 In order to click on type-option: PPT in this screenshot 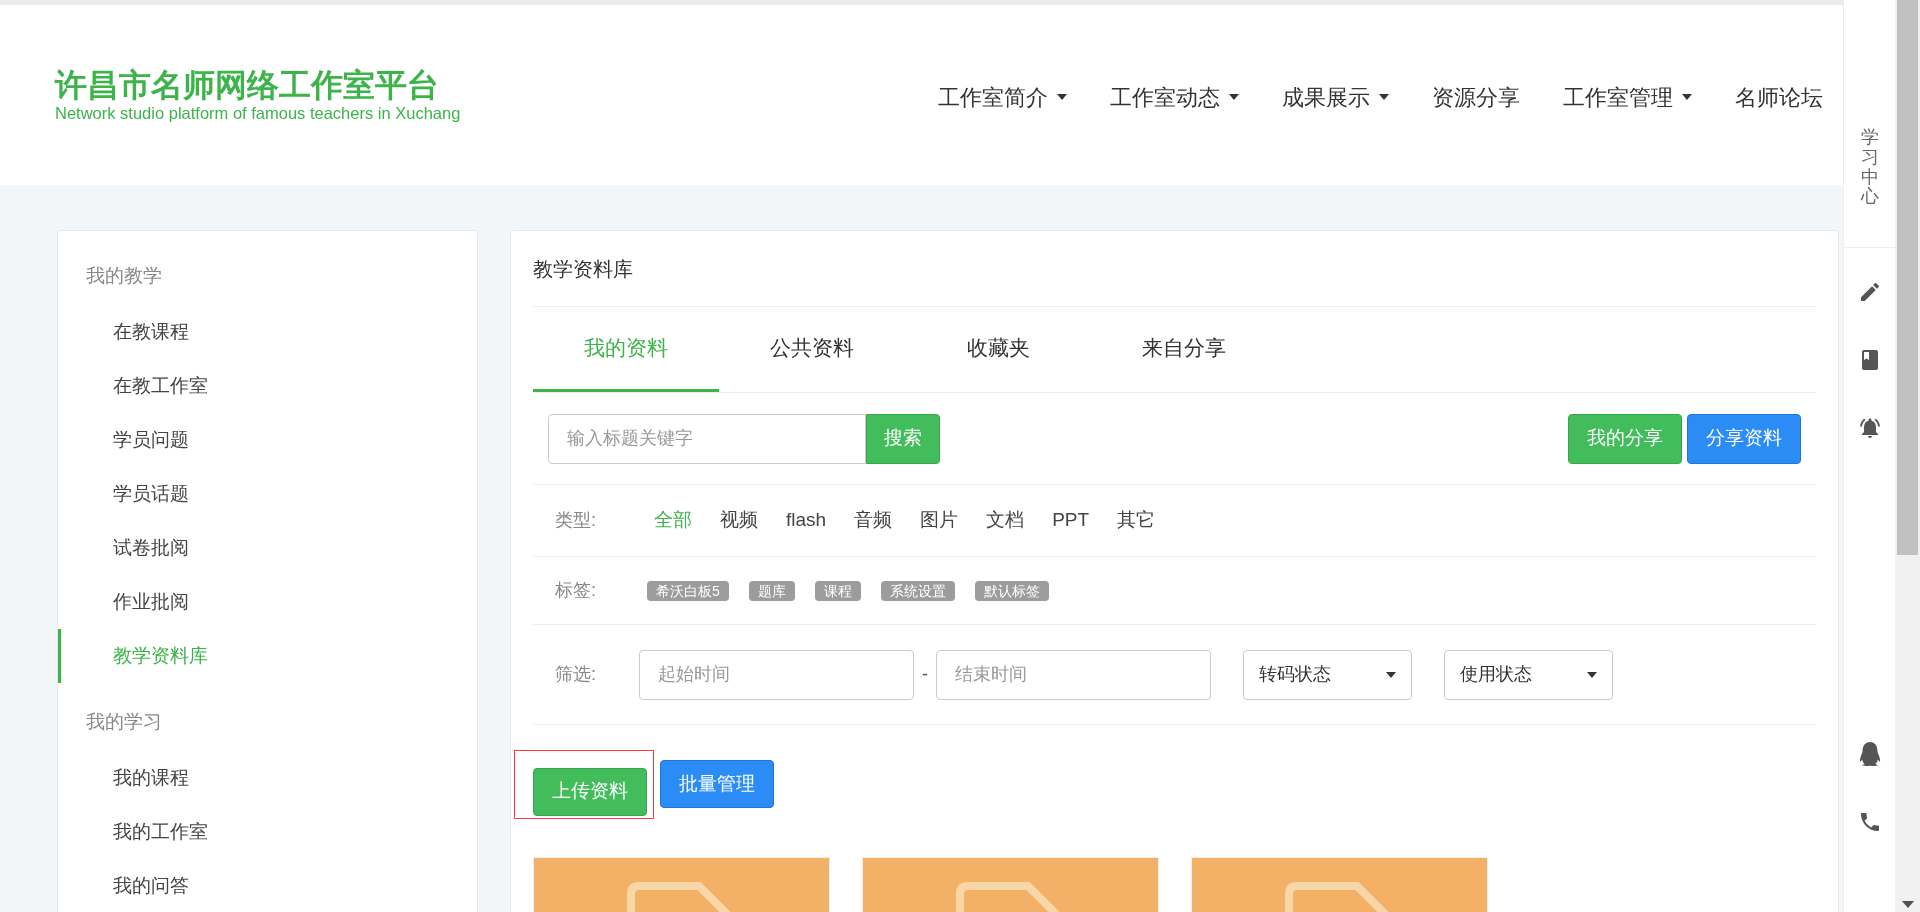, I will do `click(1071, 520)`.